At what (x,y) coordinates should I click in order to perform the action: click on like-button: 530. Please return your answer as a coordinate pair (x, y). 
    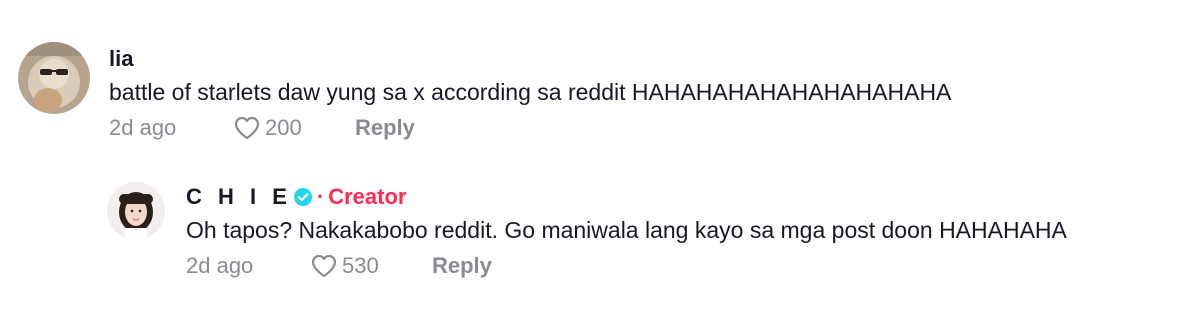
    Looking at the image, I should click on (371, 266).